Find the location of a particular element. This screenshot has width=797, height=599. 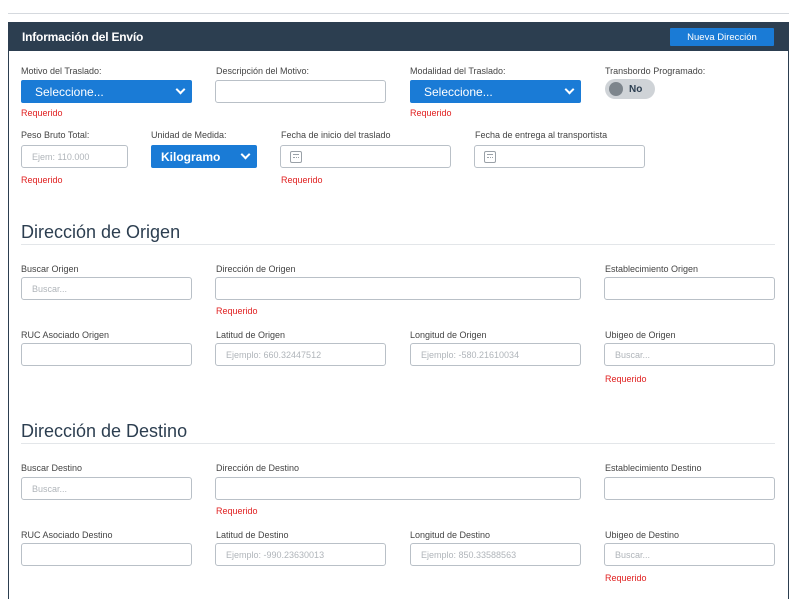

latitud-destino-input: Ejemplo: -990.23630013 is located at coordinates (300, 554).